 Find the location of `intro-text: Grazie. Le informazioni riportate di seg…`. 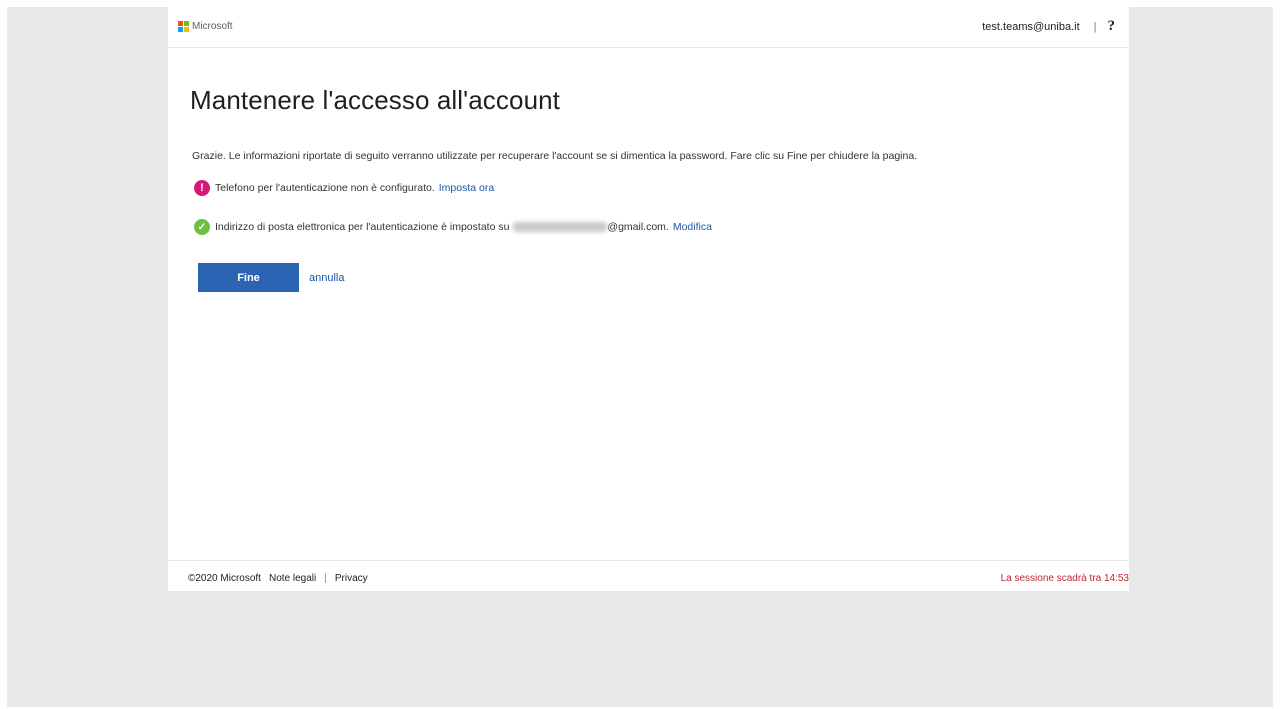

intro-text: Grazie. Le informazioni riportate di seg… is located at coordinates (555, 156).